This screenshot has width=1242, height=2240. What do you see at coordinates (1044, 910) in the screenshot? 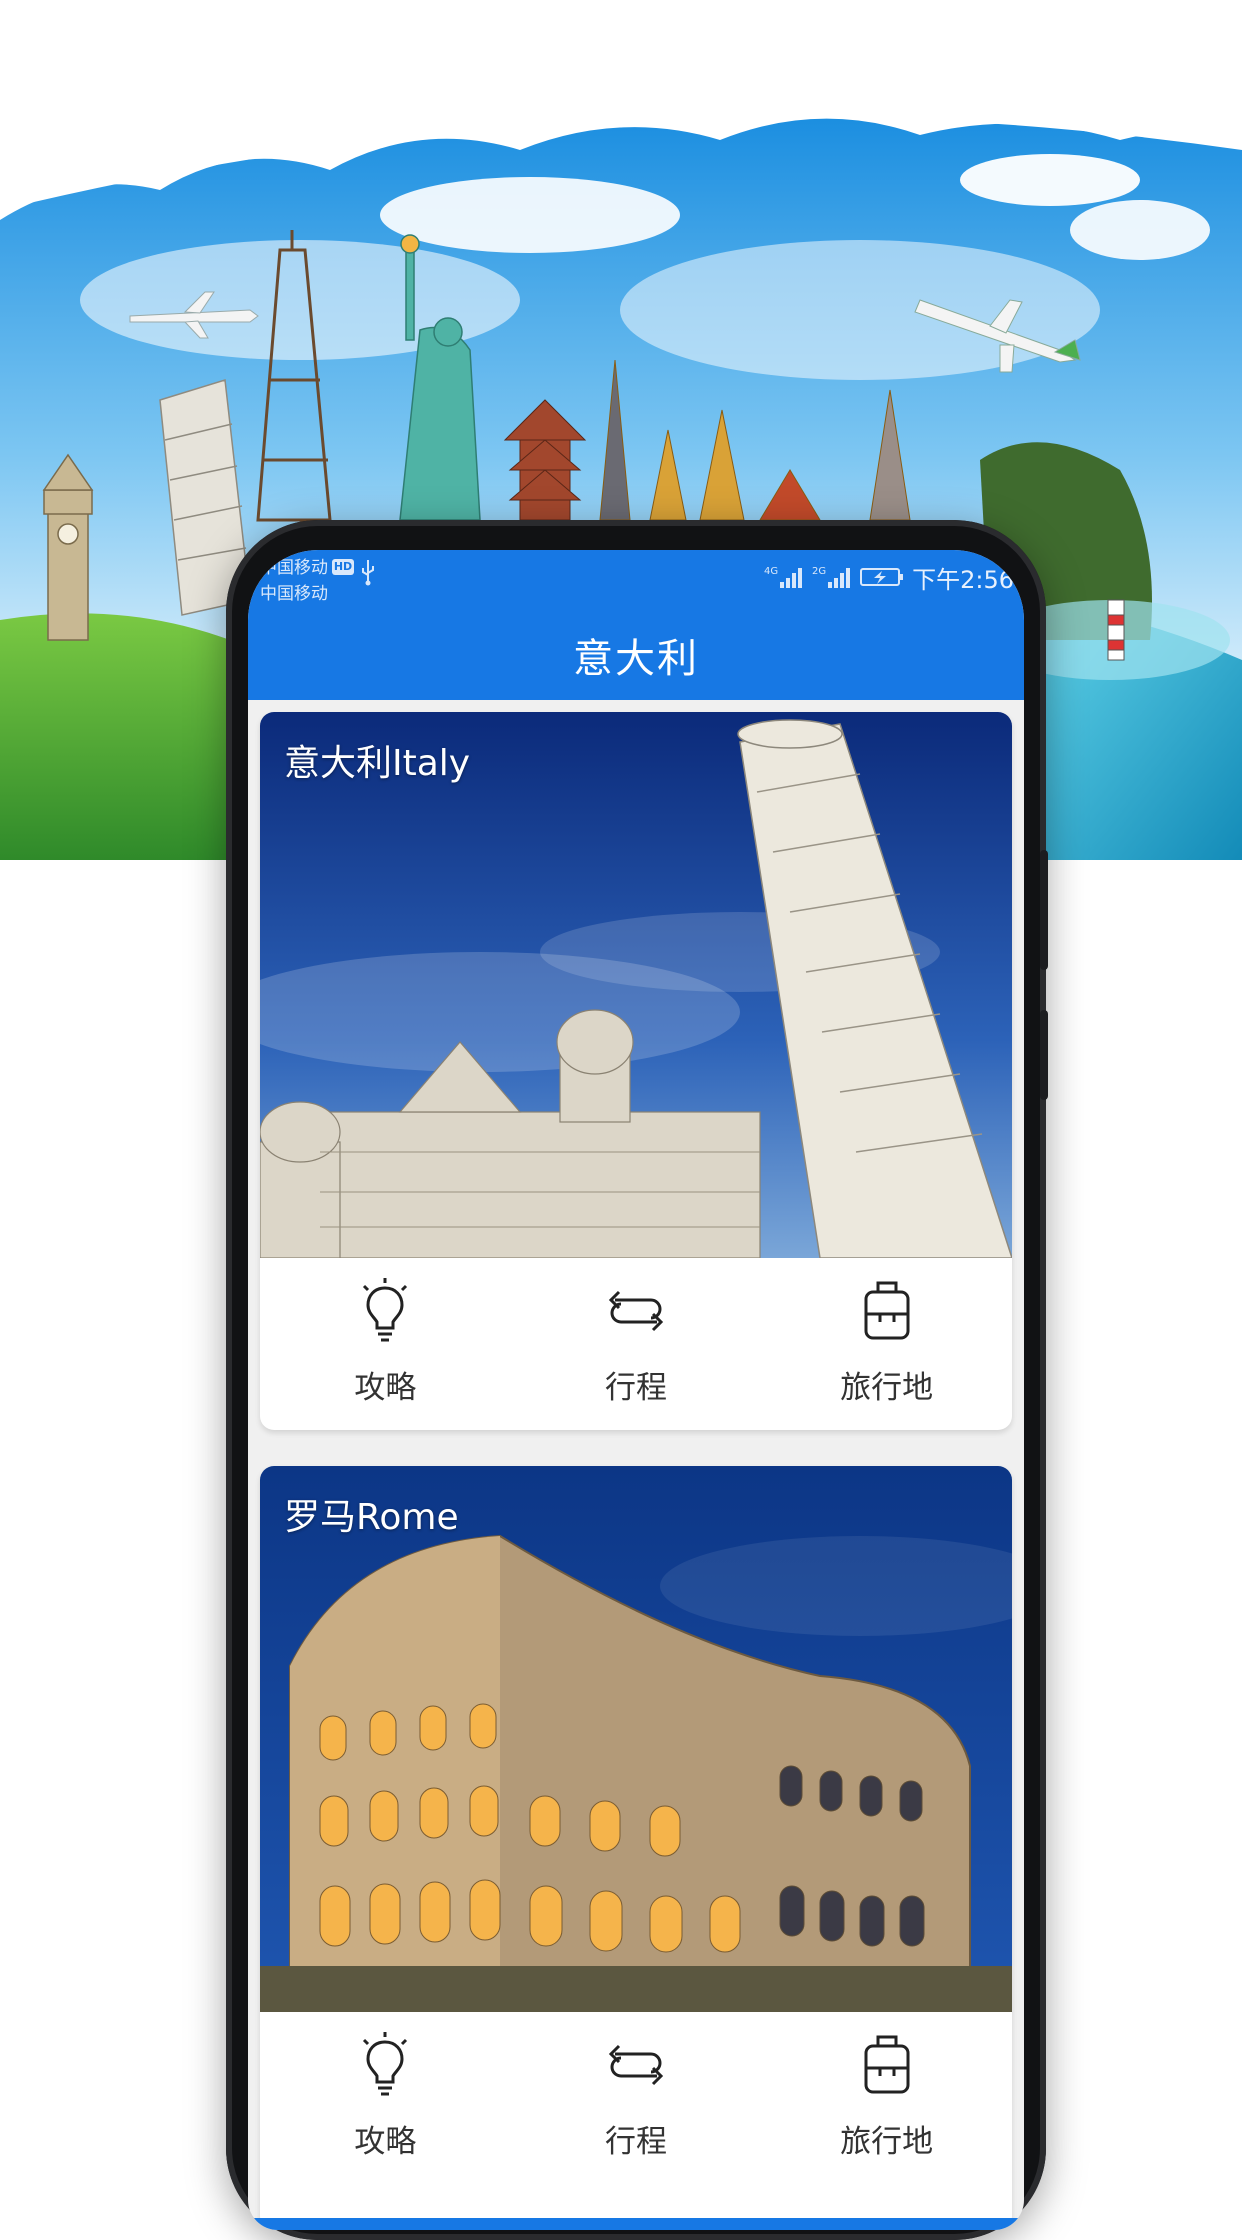
I see `phone-power-button` at bounding box center [1044, 910].